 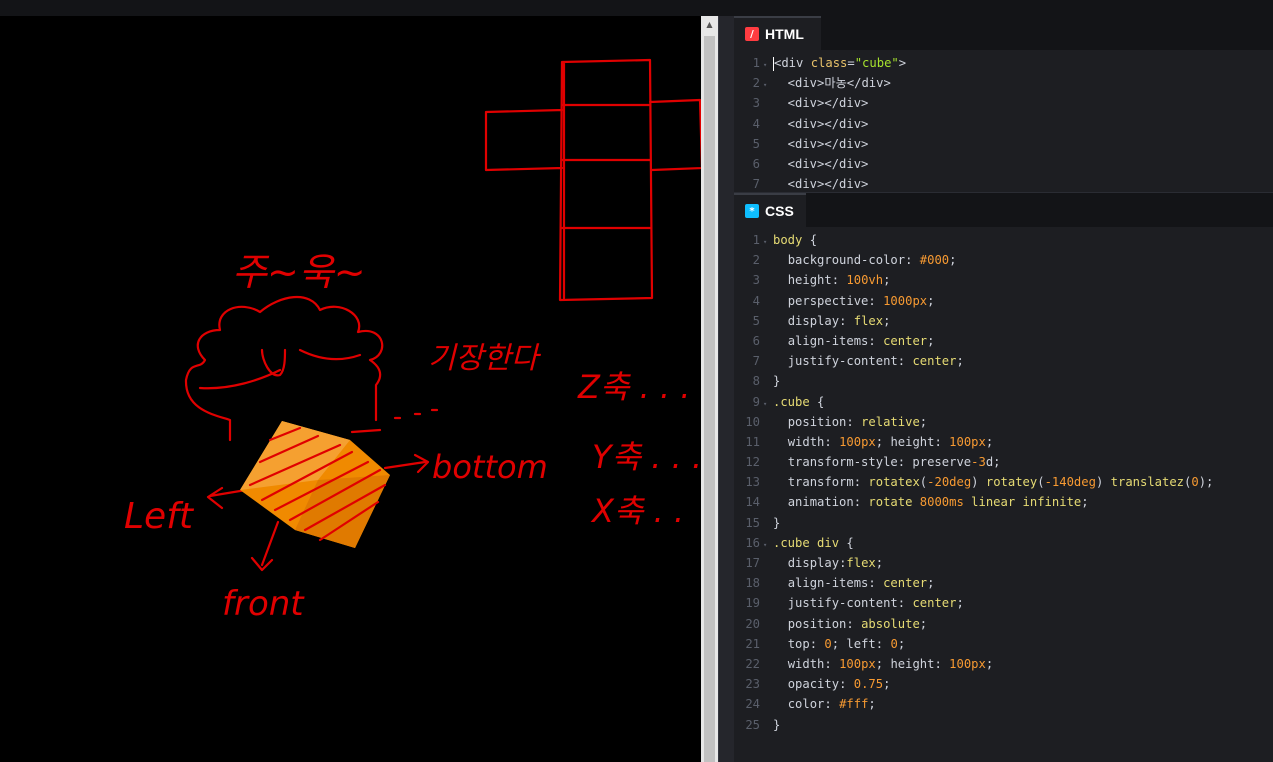 What do you see at coordinates (1003, 164) in the screenshot?
I see `html-code-line: 6 <div></div>` at bounding box center [1003, 164].